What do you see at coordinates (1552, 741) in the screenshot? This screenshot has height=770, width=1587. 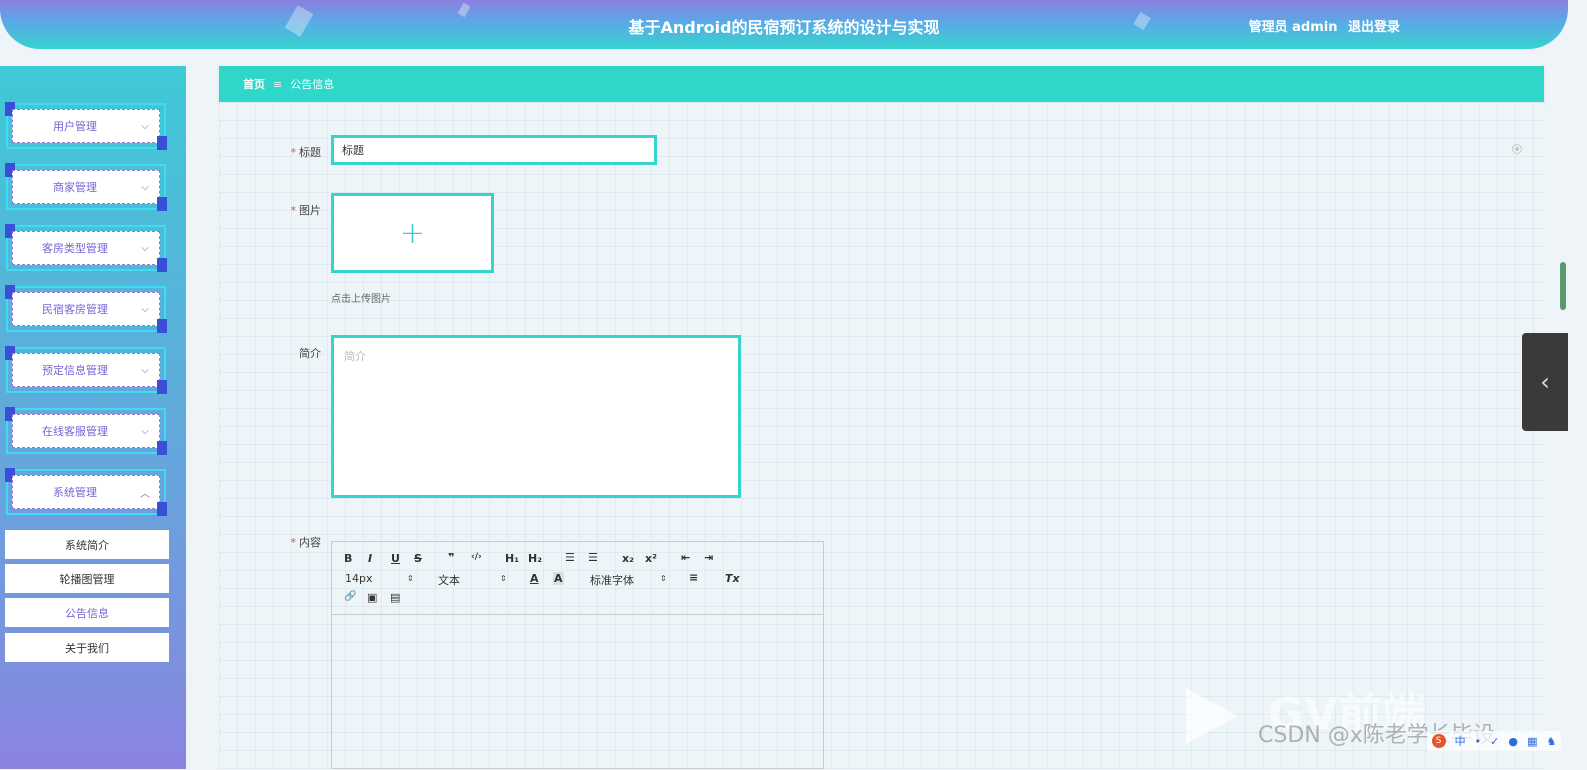 I see `ime-item: ♞` at bounding box center [1552, 741].